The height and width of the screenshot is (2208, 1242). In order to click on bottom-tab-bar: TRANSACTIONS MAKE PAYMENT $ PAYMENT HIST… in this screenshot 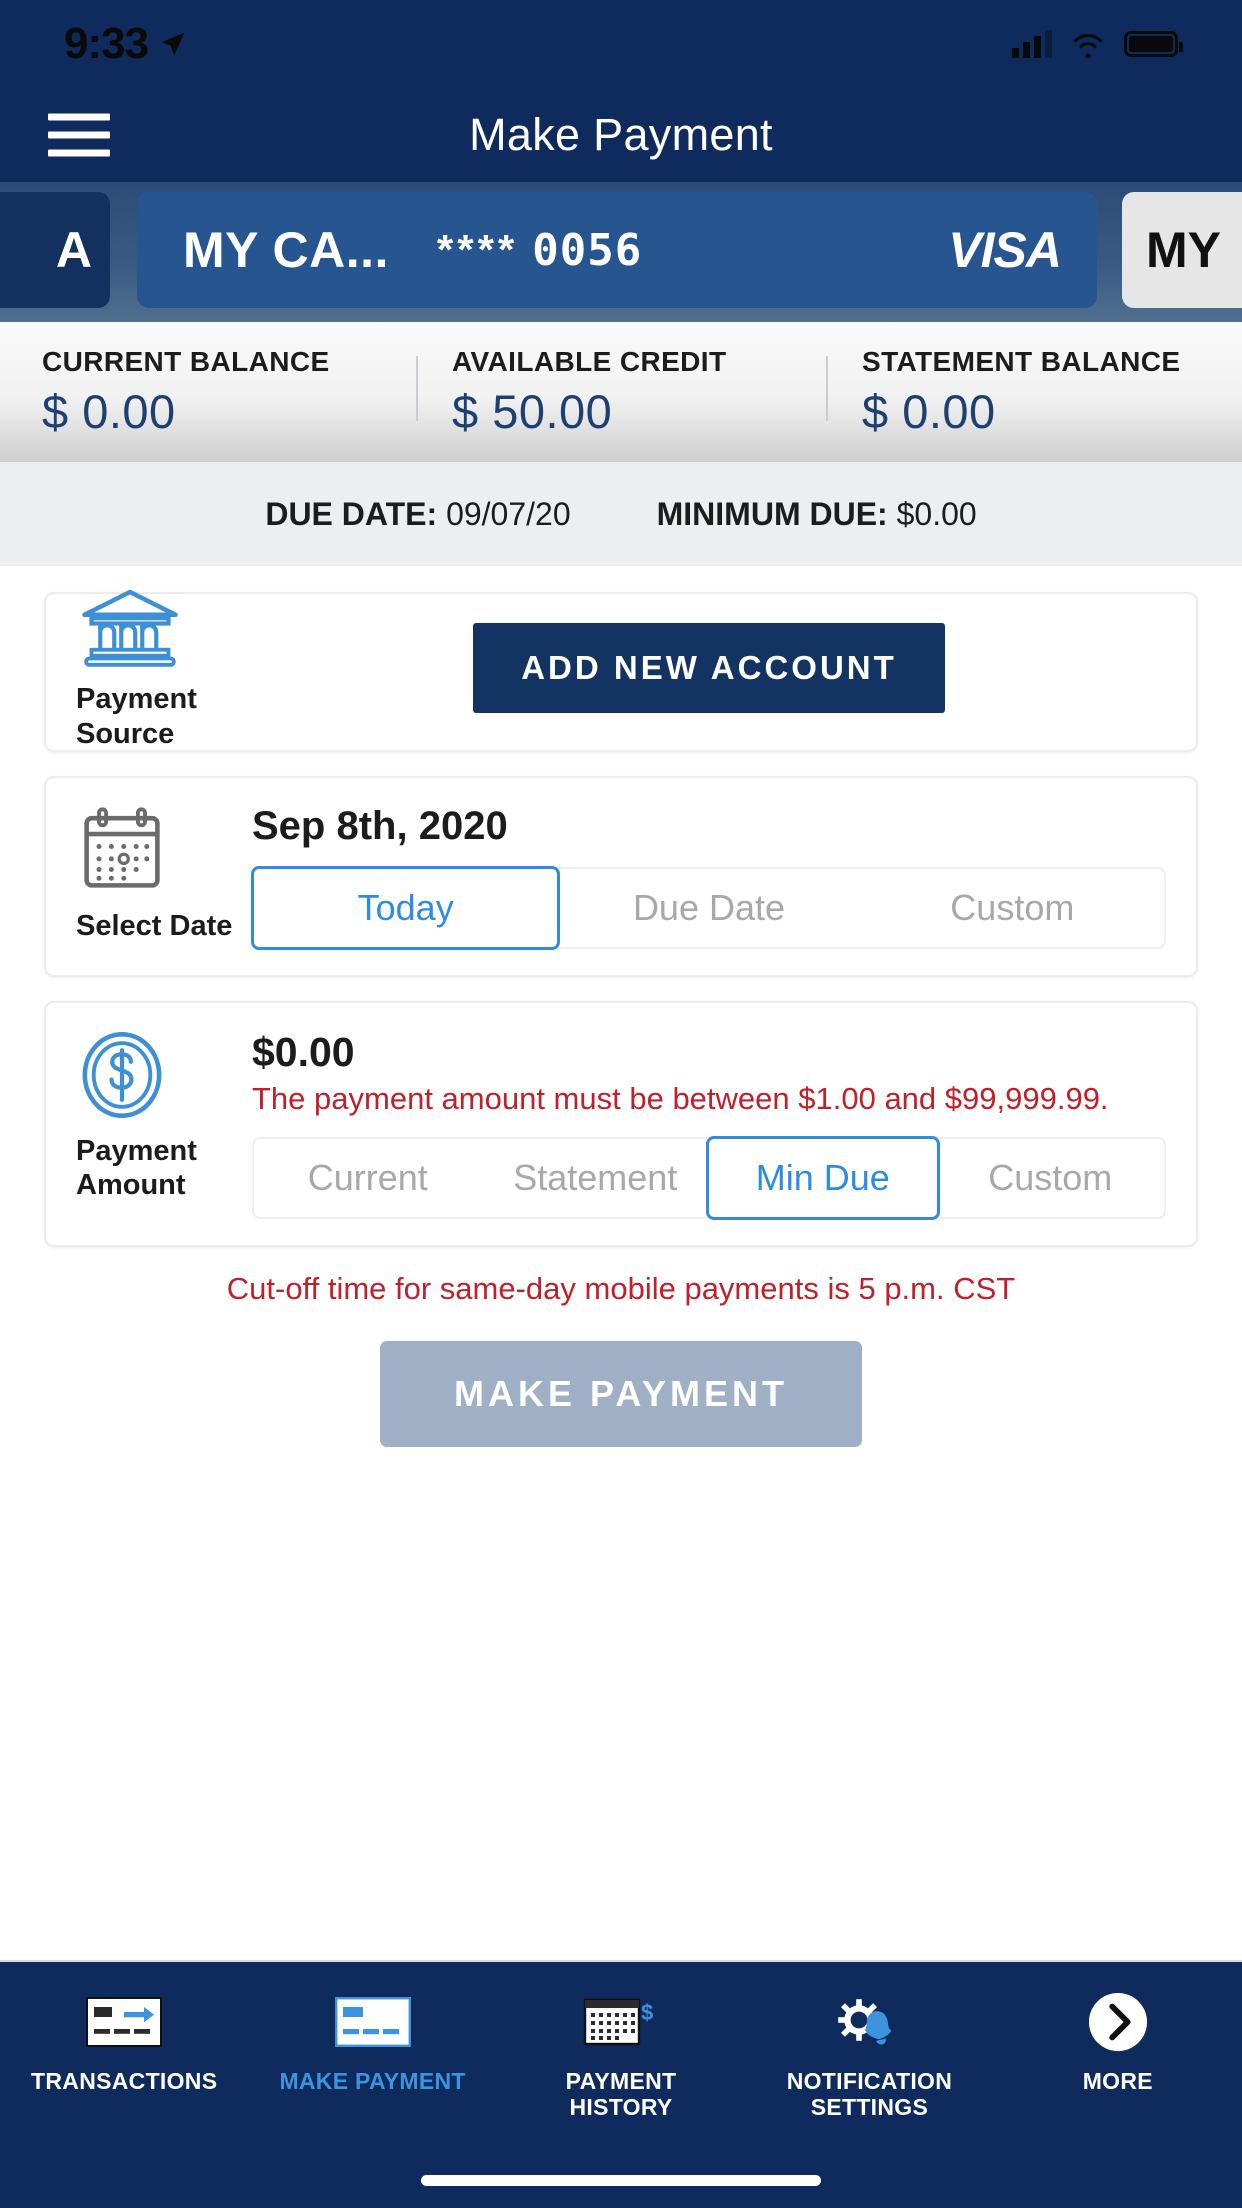, I will do `click(621, 2084)`.